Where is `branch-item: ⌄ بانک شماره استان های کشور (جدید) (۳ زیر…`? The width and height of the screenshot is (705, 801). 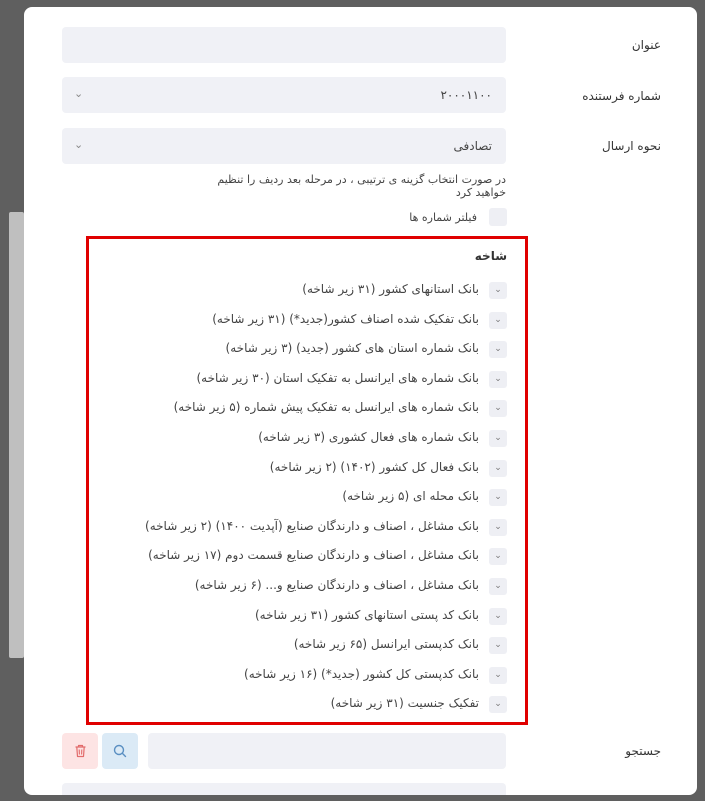 branch-item: ⌄ بانک شماره استان های کشور (جدید) (۳ زیر… is located at coordinates (307, 353).